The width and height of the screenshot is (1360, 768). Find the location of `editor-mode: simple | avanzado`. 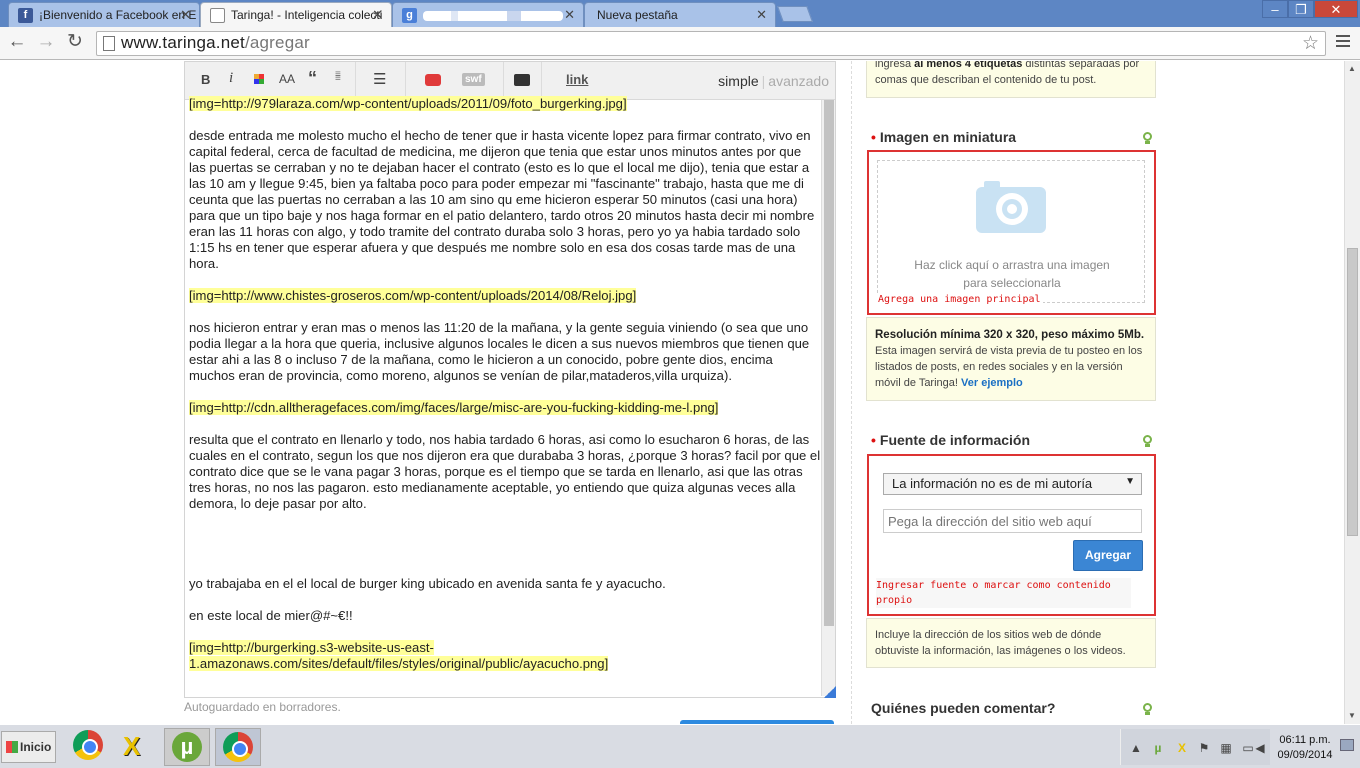

editor-mode: simple | avanzado is located at coordinates (773, 81).